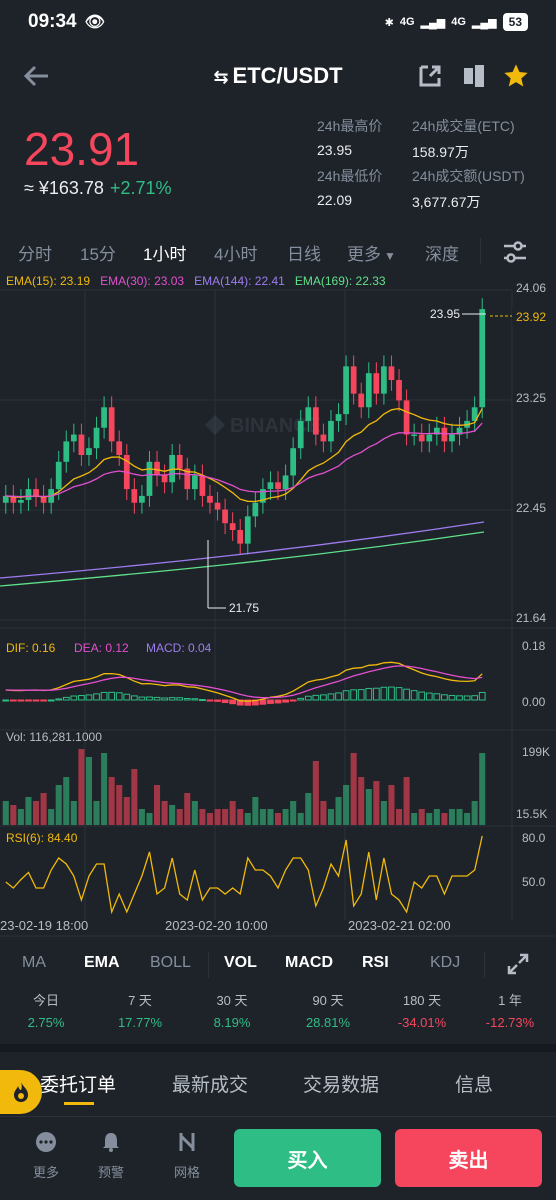 Image resolution: width=556 pixels, height=1200 pixels. I want to click on ind-macd: MACD, so click(309, 963).